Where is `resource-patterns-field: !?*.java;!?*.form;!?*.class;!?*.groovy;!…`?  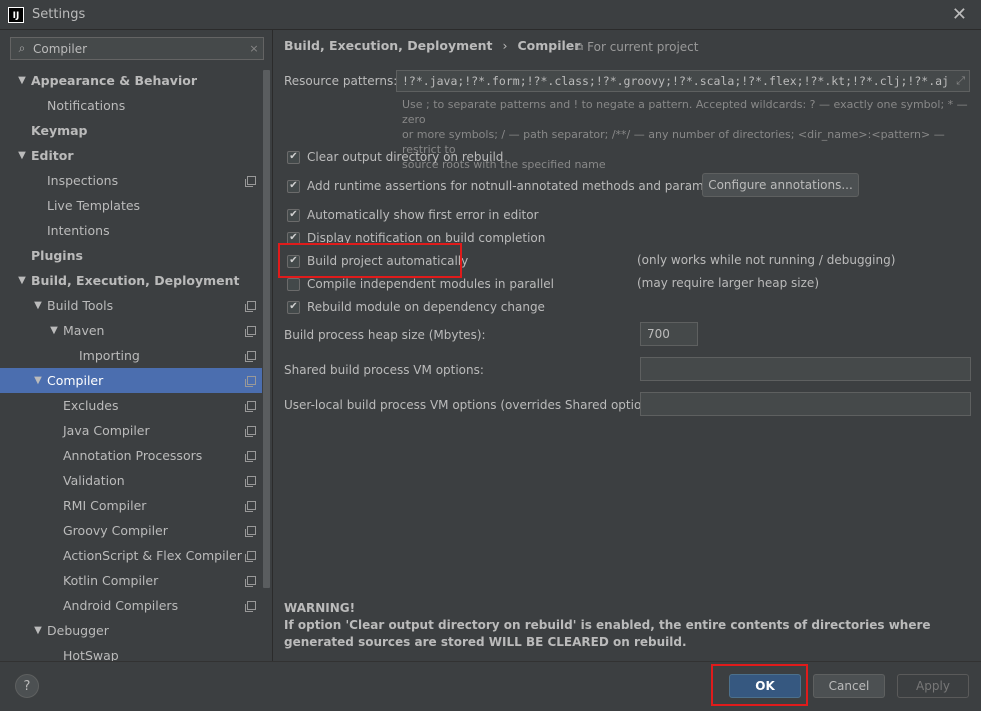
resource-patterns-field: !?*.java;!?*.form;!?*.class;!?*.groovy;!… is located at coordinates (683, 81).